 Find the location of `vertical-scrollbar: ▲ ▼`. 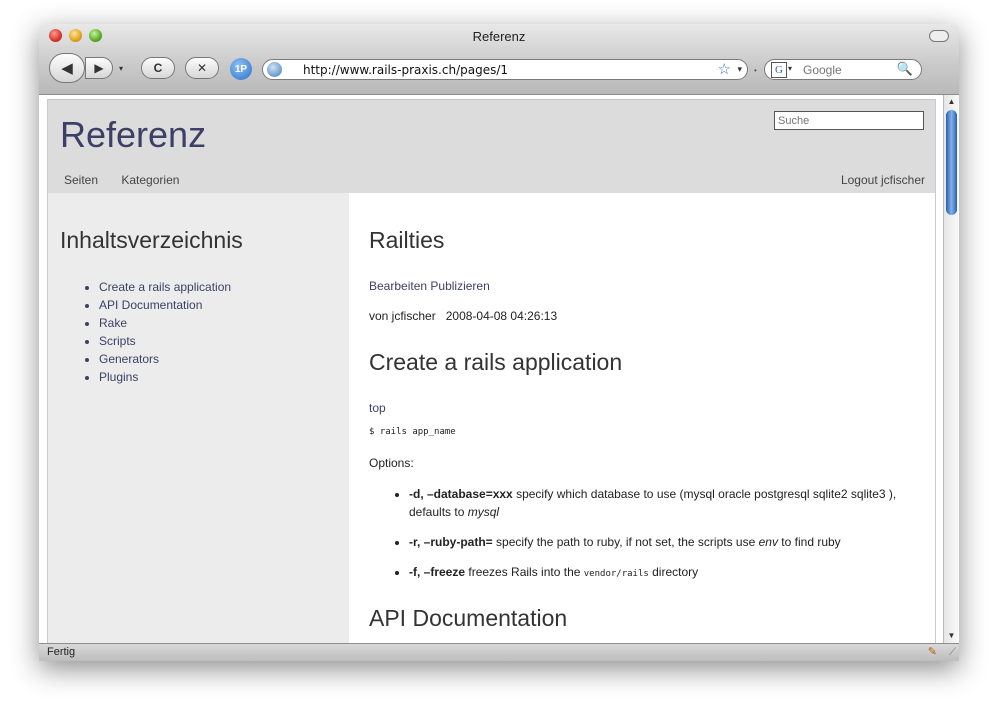

vertical-scrollbar: ▲ ▼ is located at coordinates (951, 369).